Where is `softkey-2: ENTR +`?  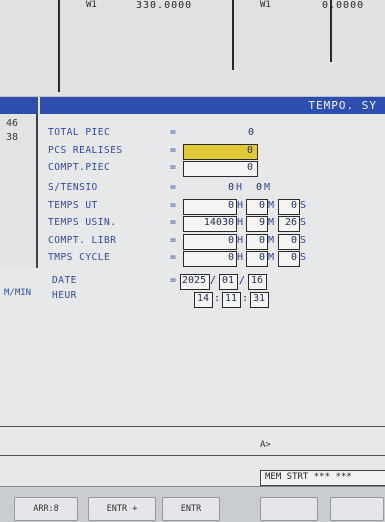 softkey-2: ENTR + is located at coordinates (122, 509).